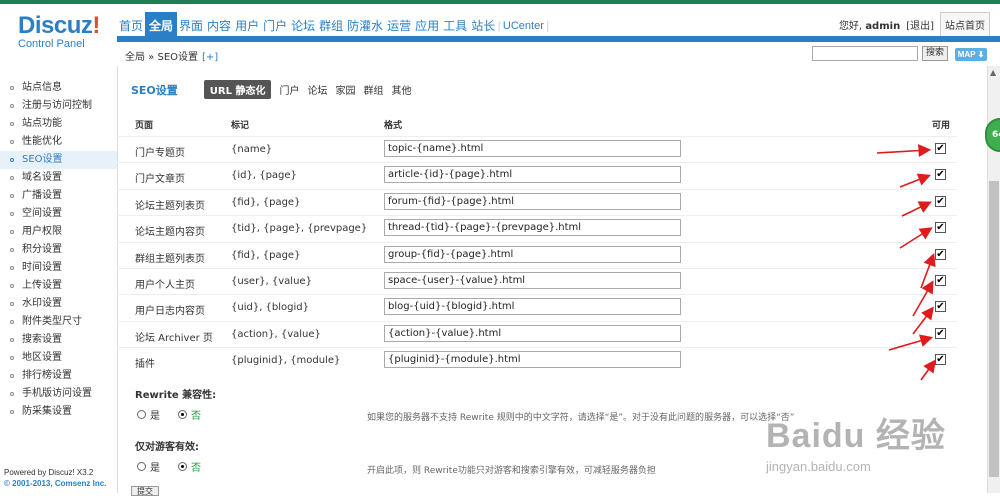 This screenshot has height=496, width=1000. Describe the element at coordinates (58, 286) in the screenshot. I see `sidebar-item: 上传设置` at that location.